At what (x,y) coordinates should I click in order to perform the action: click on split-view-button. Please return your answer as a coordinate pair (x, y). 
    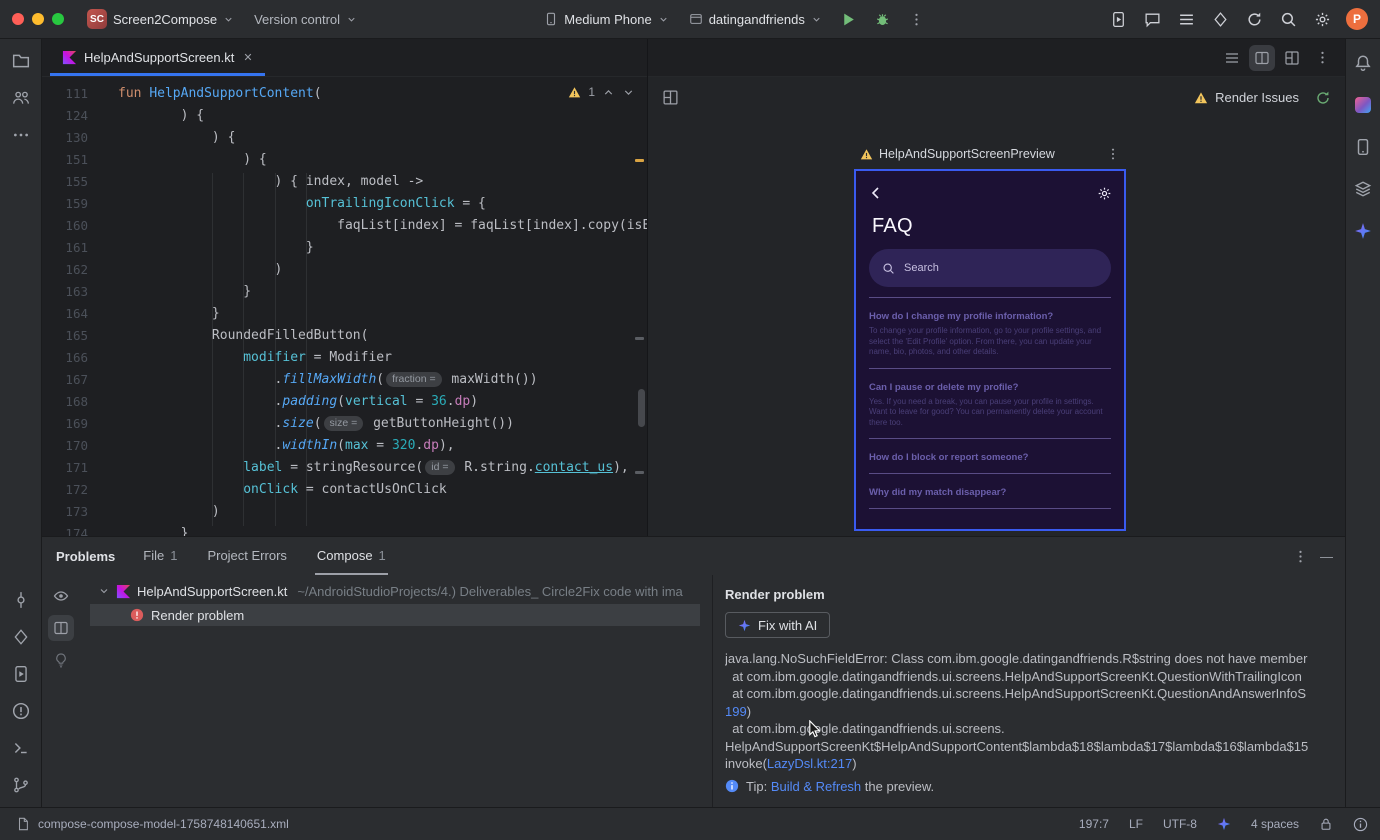
    Looking at the image, I should click on (1262, 57).